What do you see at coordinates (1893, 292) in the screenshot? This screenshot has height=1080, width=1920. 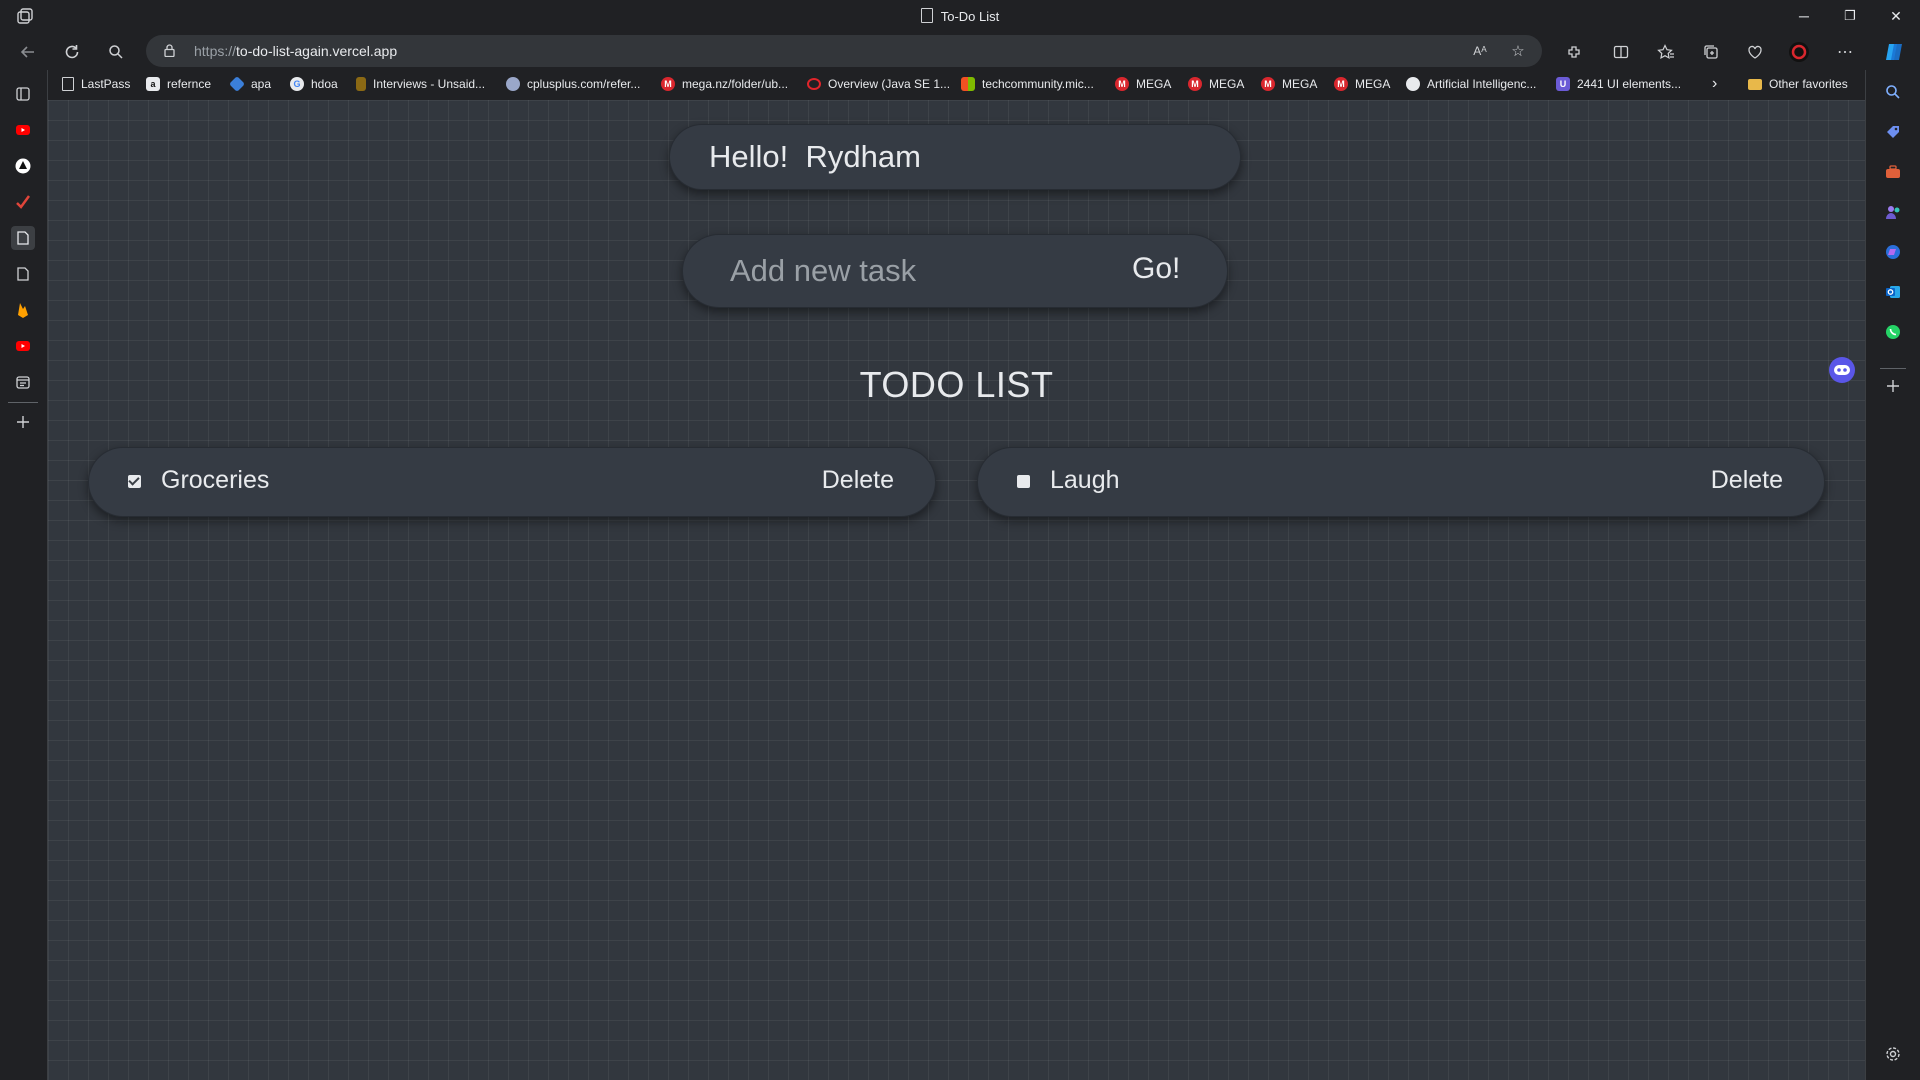 I see `outlook-icon` at bounding box center [1893, 292].